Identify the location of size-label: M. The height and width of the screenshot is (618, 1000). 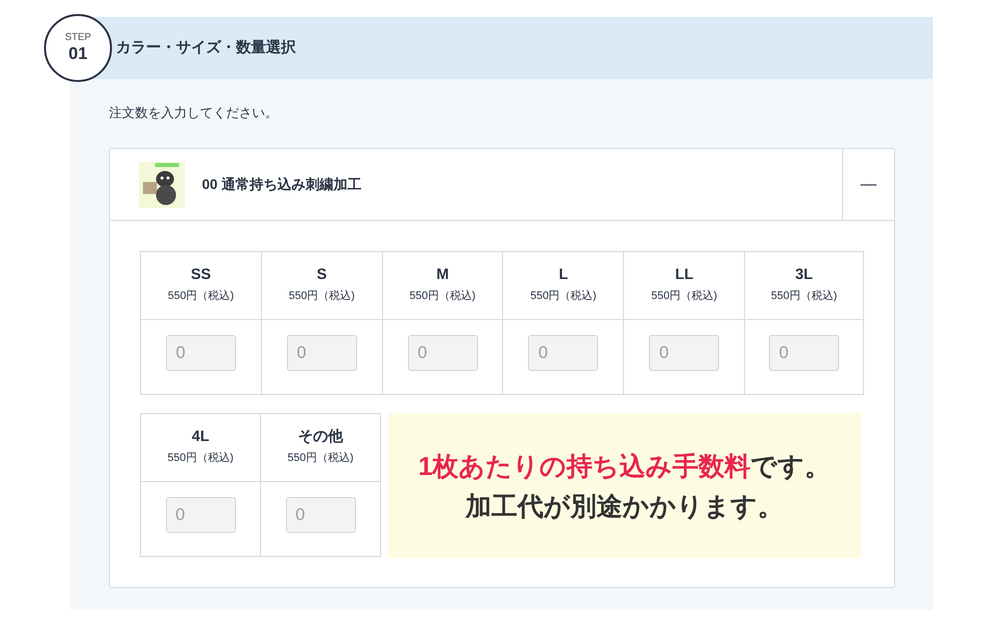
(442, 275).